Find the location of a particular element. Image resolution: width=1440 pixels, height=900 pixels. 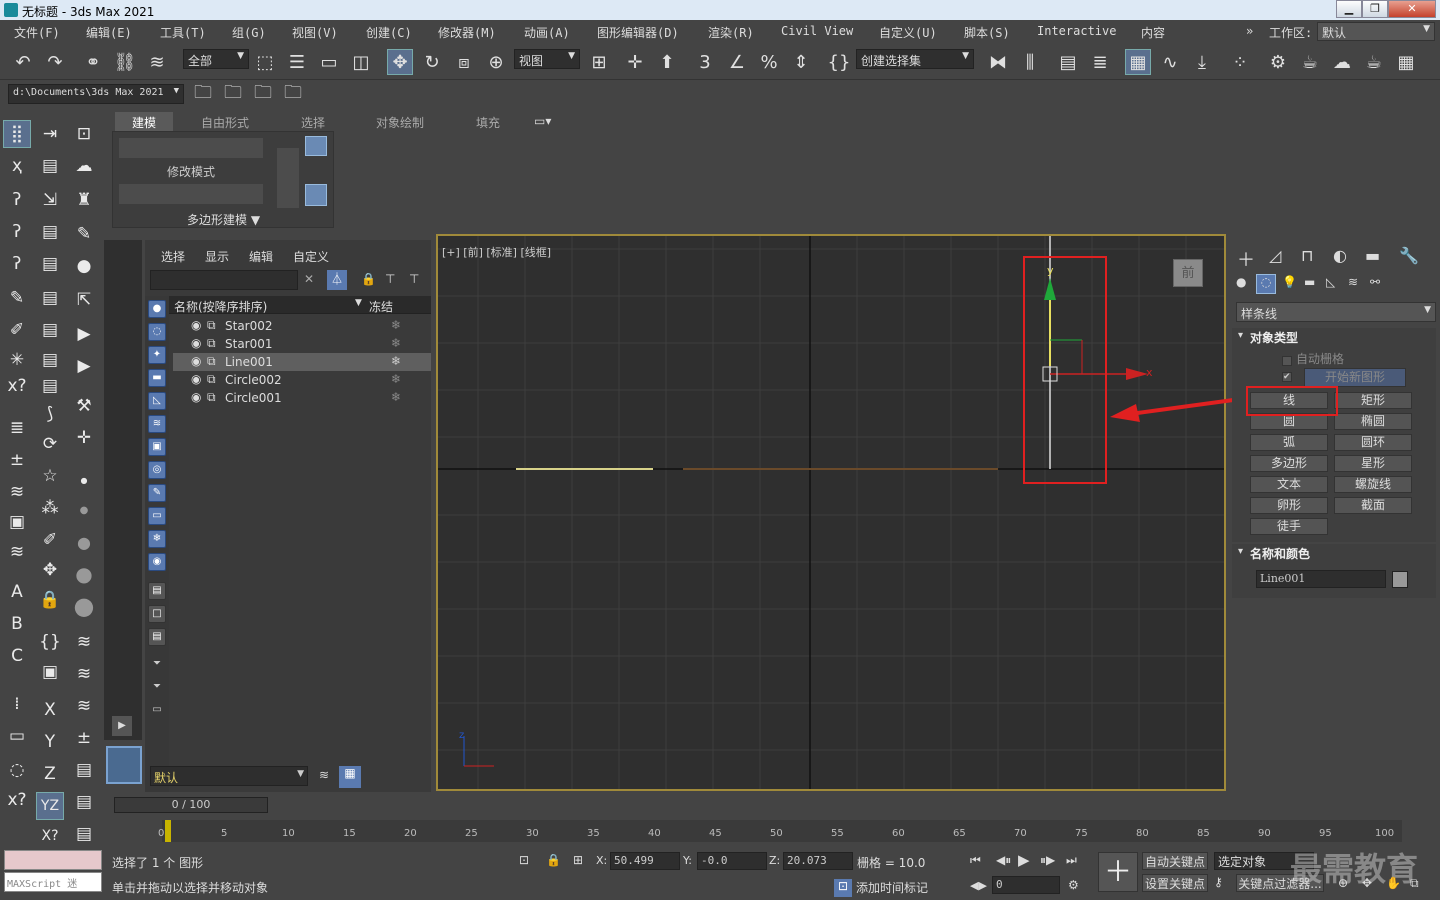

sort-arrow-icon: ▼ is located at coordinates (358, 303).